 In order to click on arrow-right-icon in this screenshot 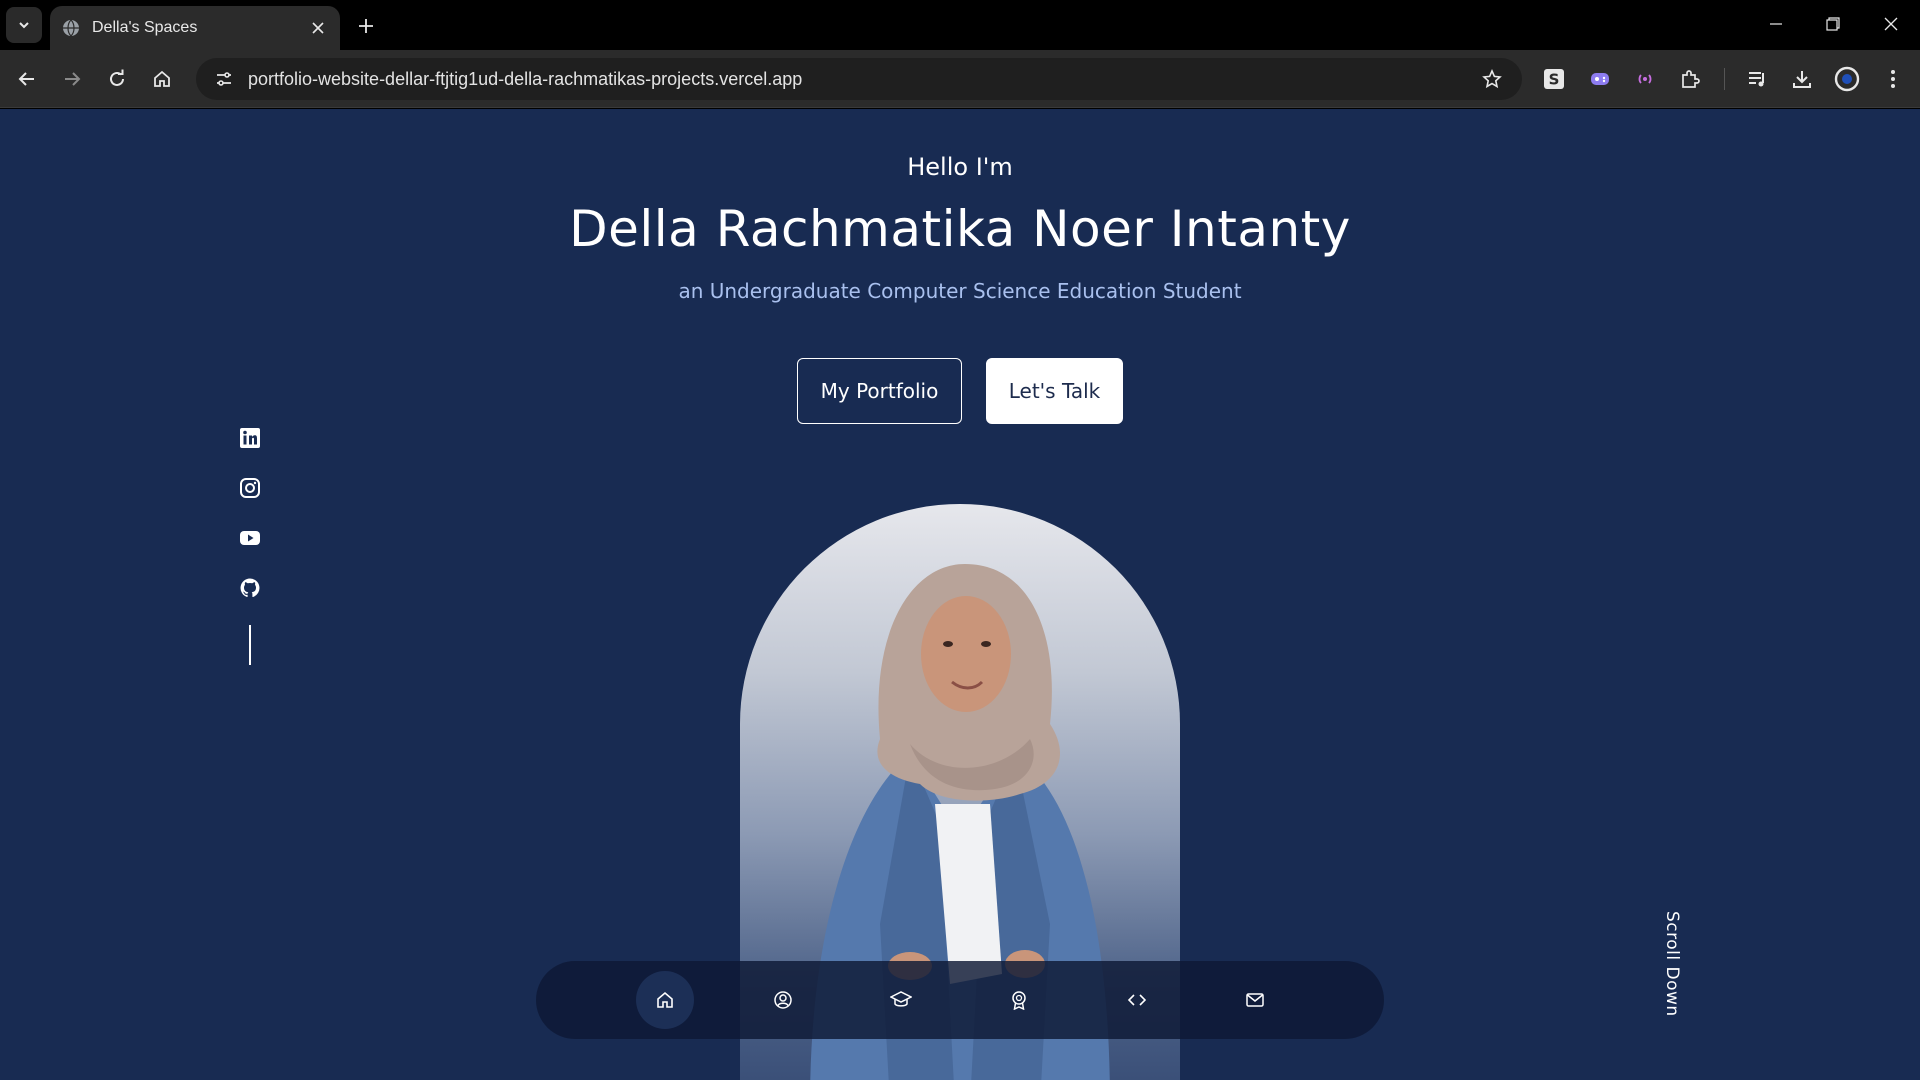, I will do `click(73, 79)`.